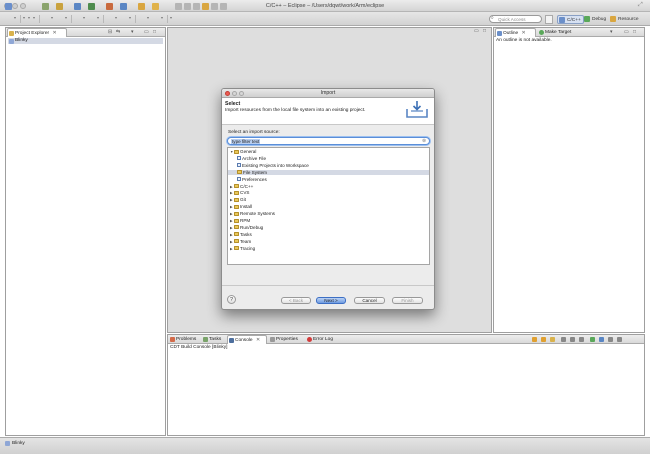 This screenshot has width=650, height=454. I want to click on tab-problems: Problems, so click(185, 339).